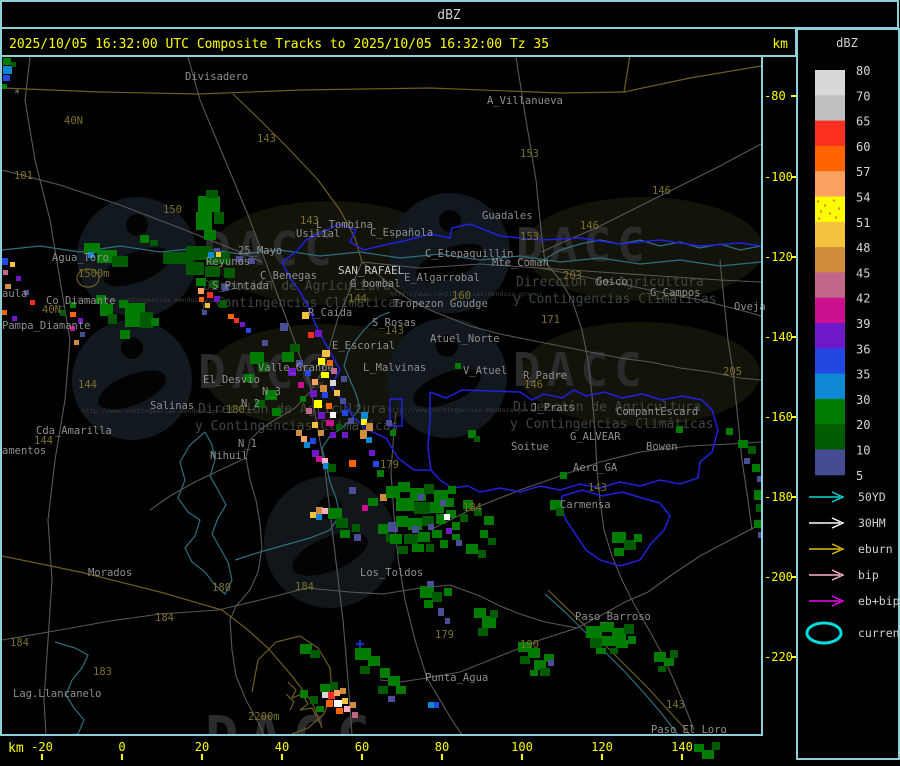 The image size is (900, 766). I want to click on x-axis-tick-label: 80, so click(442, 747).